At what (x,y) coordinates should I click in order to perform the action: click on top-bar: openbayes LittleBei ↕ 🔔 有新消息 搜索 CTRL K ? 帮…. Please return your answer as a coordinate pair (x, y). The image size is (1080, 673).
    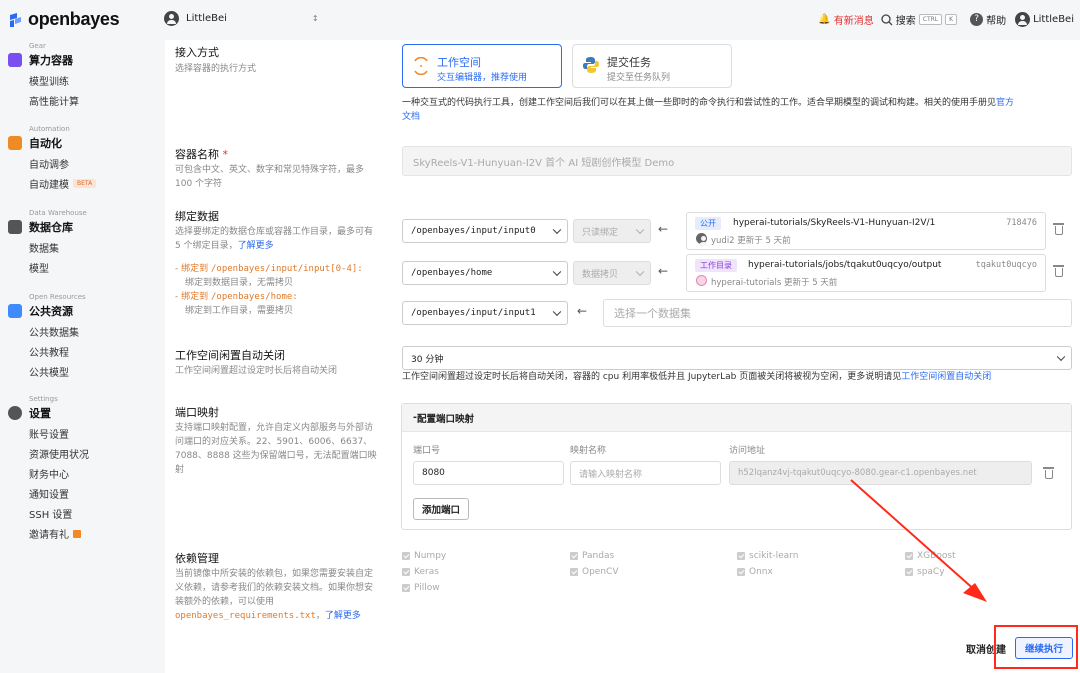
    Looking at the image, I should click on (540, 20).